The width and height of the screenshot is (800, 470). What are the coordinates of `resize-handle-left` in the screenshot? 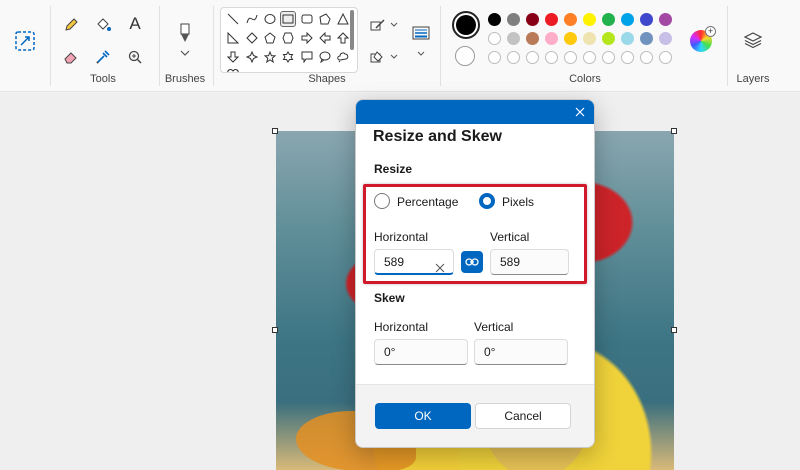 It's located at (275, 330).